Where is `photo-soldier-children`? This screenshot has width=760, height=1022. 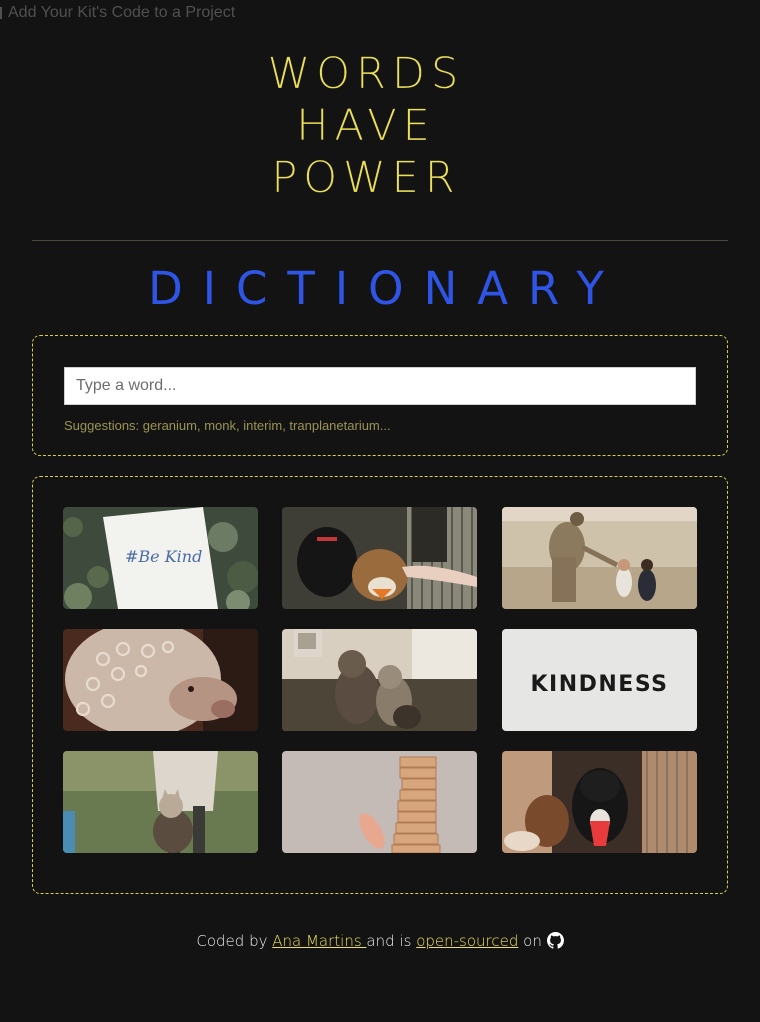
photo-soldier-children is located at coordinates (599, 558).